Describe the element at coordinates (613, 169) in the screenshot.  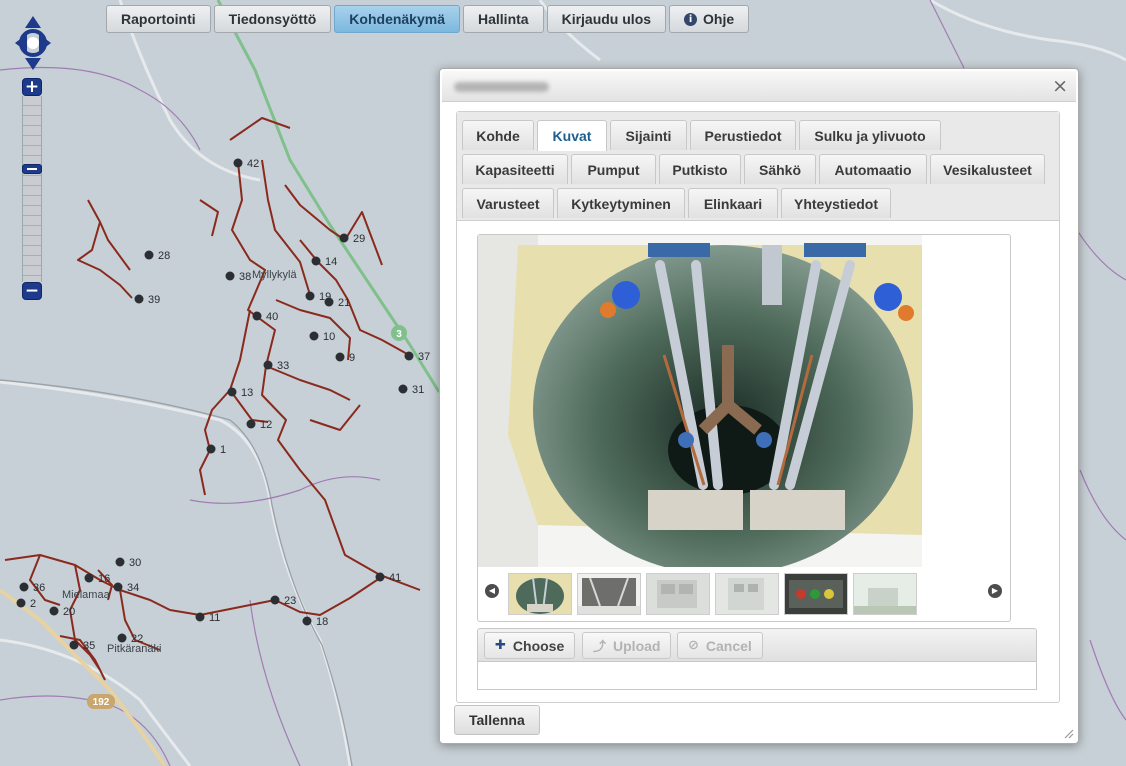
I see `tab-pumput: Pumput` at that location.